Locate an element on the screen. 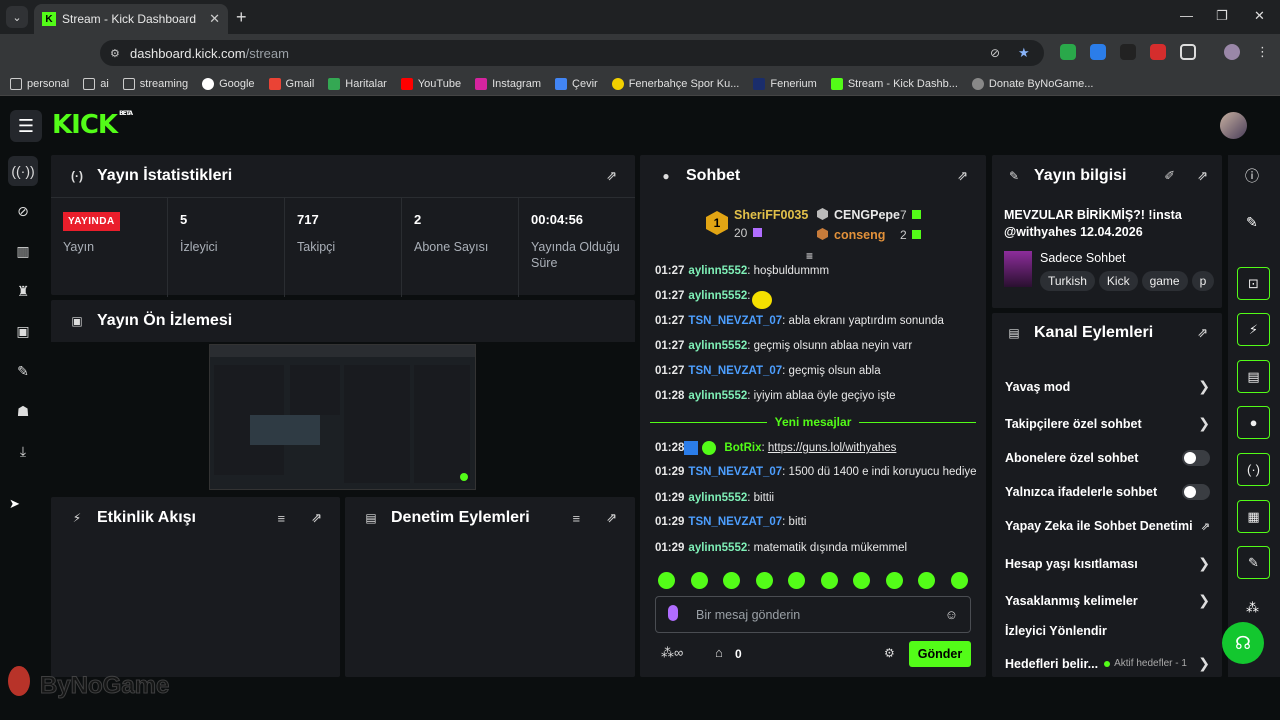 Image resolution: width=1280 pixels, height=720 pixels. followers-only-row: Takipçilere özel sohbet ❯ is located at coordinates (1107, 423).